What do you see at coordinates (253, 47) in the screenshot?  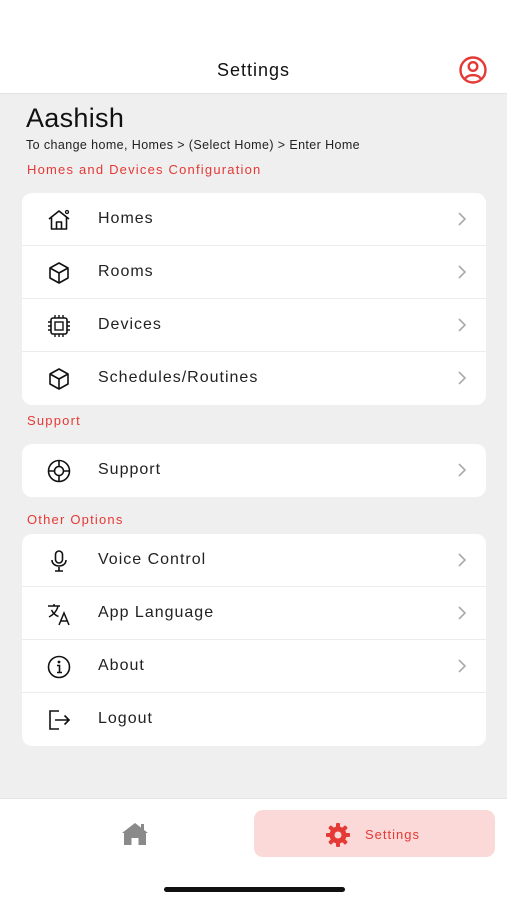 I see `top-app-bar: Settings` at bounding box center [253, 47].